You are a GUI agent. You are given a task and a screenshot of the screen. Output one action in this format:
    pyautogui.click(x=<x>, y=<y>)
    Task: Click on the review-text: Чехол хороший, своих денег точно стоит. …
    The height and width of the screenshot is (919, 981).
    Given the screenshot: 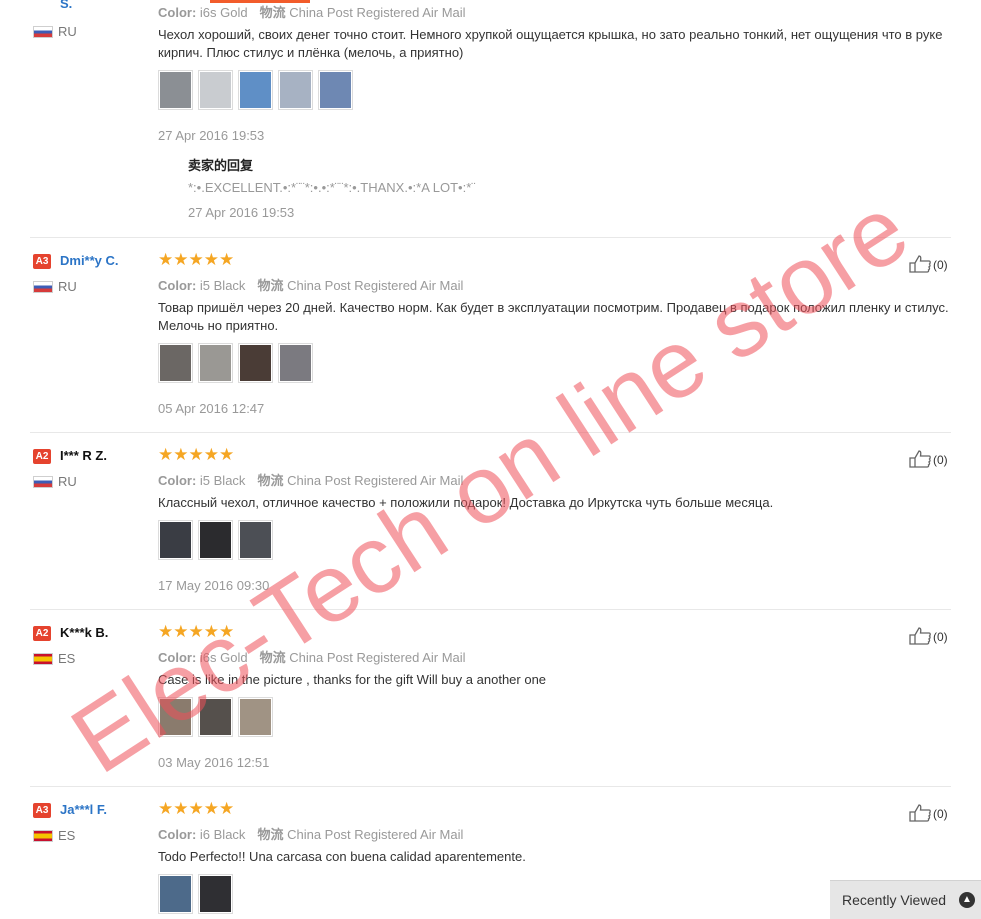 What is the action you would take?
    pyautogui.click(x=550, y=43)
    